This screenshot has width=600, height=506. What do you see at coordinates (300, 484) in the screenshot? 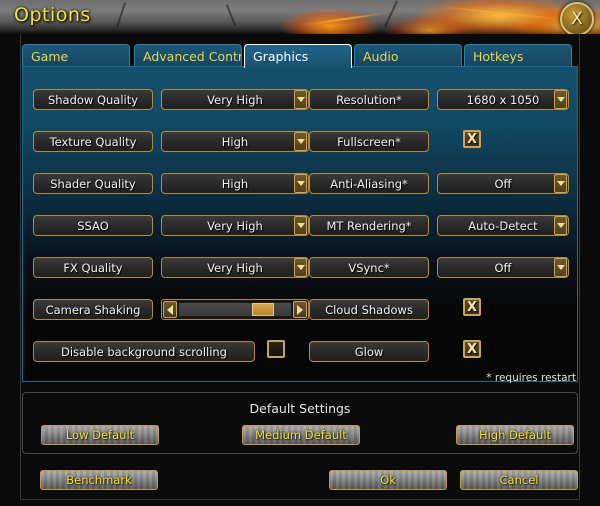
I see `action-bar: Benchmark Ok Cancel` at bounding box center [300, 484].